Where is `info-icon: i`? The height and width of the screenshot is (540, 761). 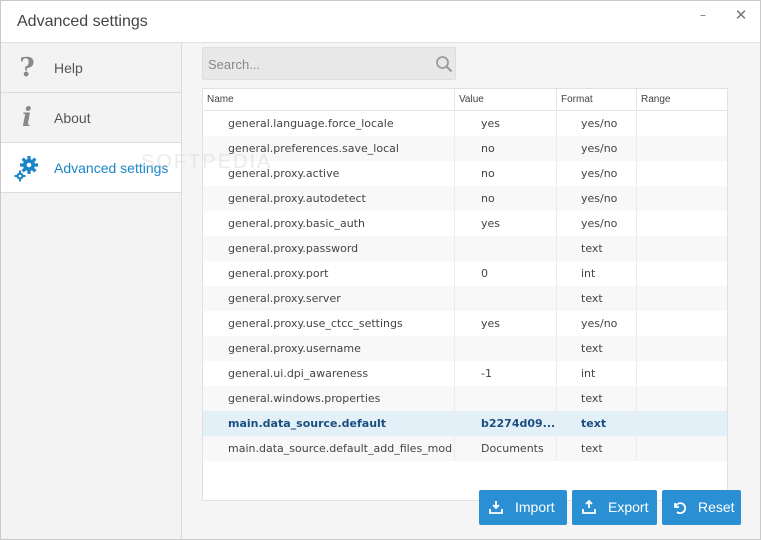
info-icon: i is located at coordinates (27, 118).